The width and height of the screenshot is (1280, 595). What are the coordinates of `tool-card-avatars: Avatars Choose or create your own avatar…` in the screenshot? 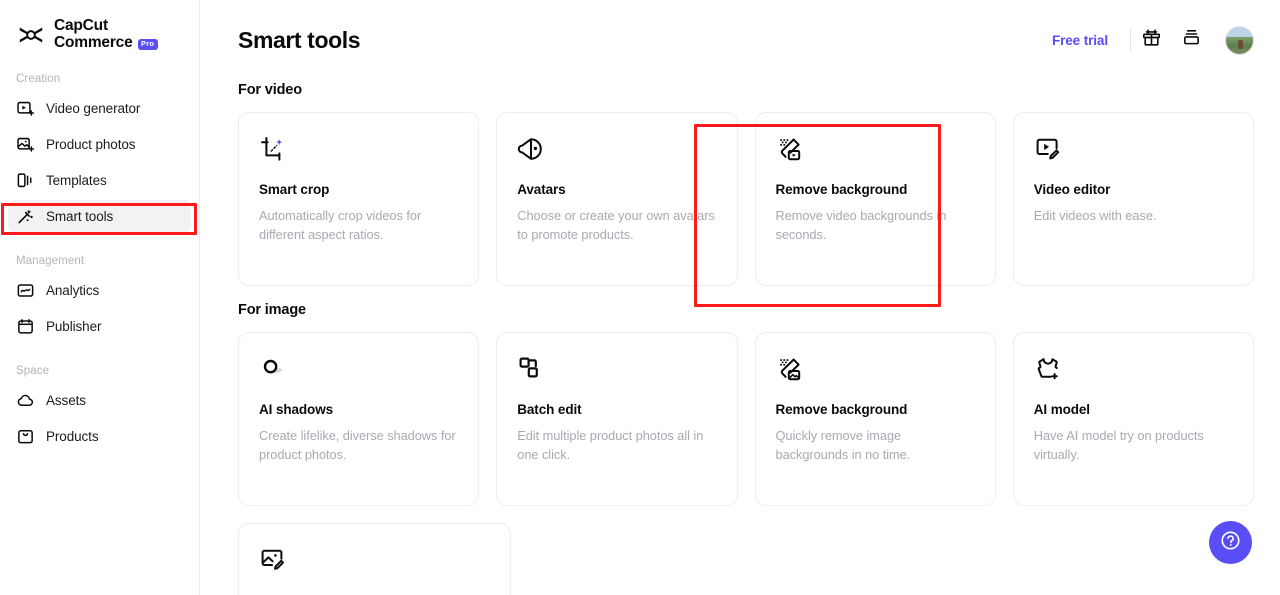 It's located at (617, 199).